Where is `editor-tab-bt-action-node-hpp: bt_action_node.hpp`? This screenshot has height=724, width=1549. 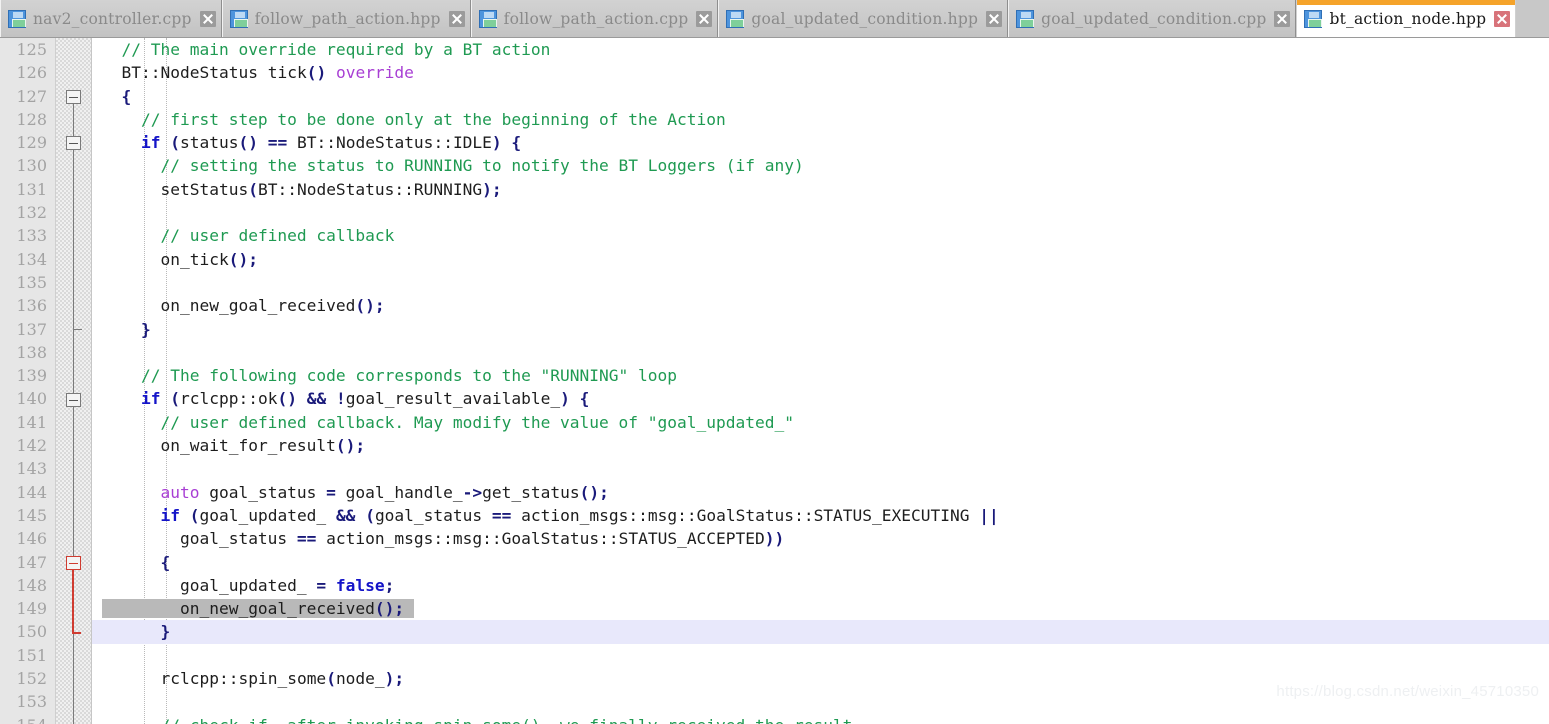
editor-tab-bt-action-node-hpp: bt_action_node.hpp is located at coordinates (1406, 18).